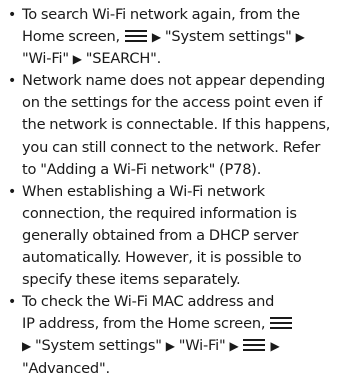 The image size is (340, 380). What do you see at coordinates (73, 37) in the screenshot?
I see `note-text: Home screen,` at bounding box center [73, 37].